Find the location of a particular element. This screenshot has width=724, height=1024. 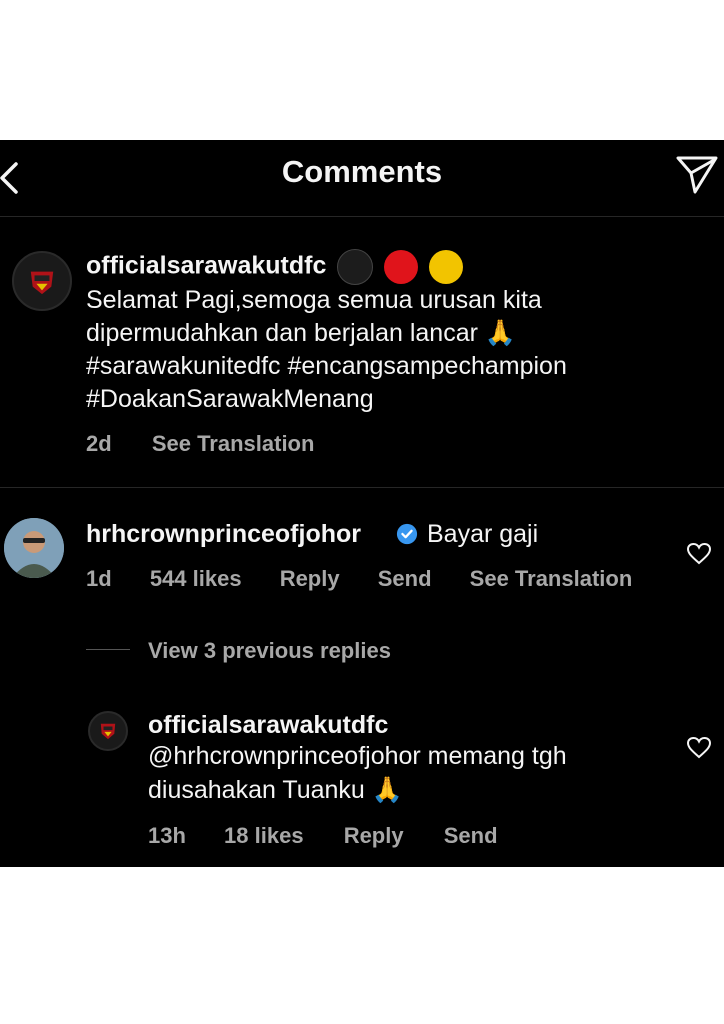

user-avatar is located at coordinates (34, 548).